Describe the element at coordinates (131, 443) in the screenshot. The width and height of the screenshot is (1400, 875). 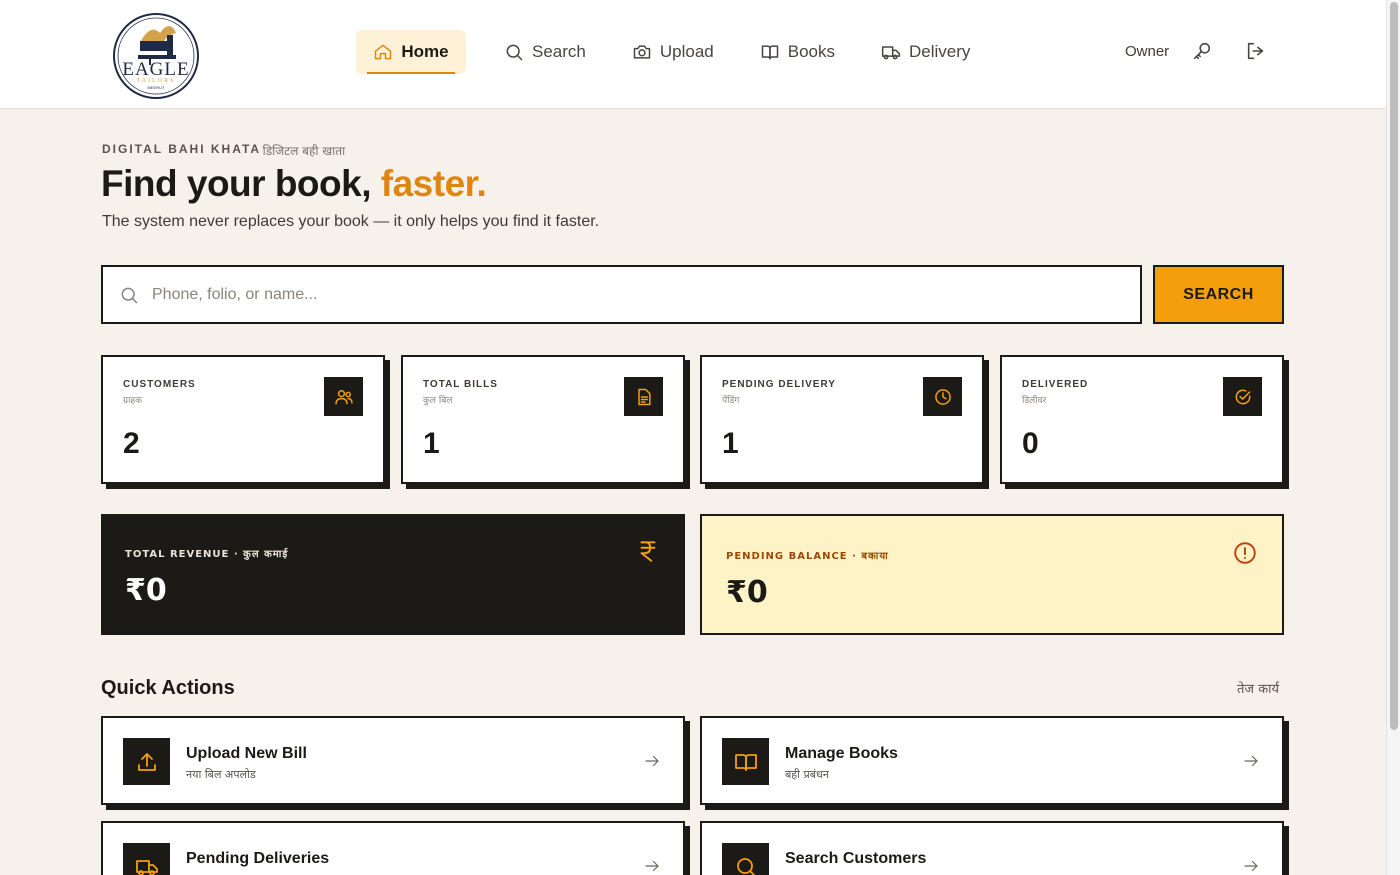
I see `stat-value: 2` at that location.